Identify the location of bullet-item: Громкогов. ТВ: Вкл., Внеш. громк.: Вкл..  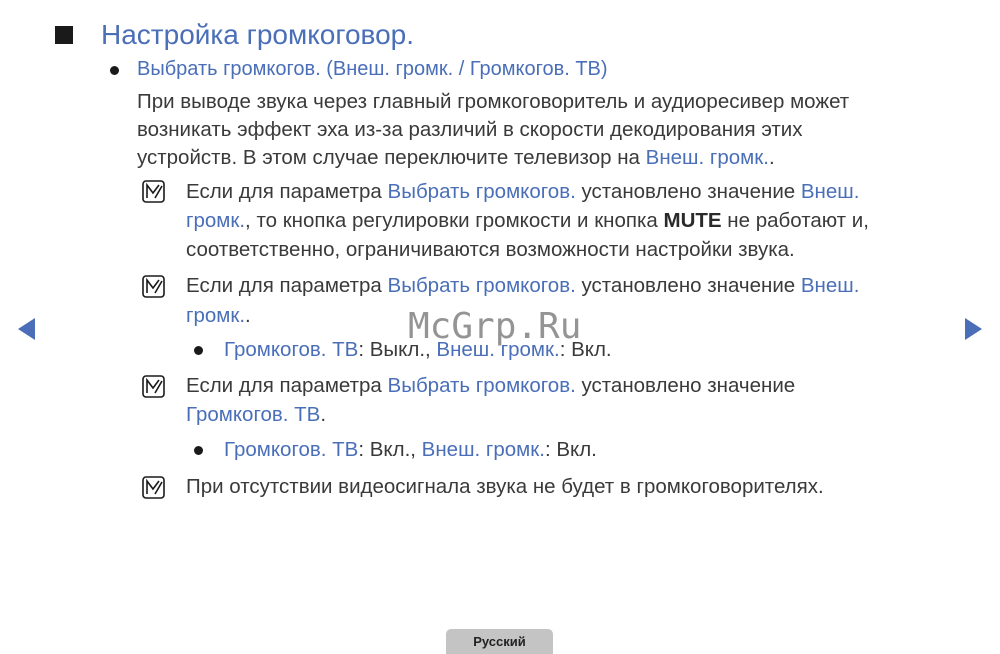
(410, 449).